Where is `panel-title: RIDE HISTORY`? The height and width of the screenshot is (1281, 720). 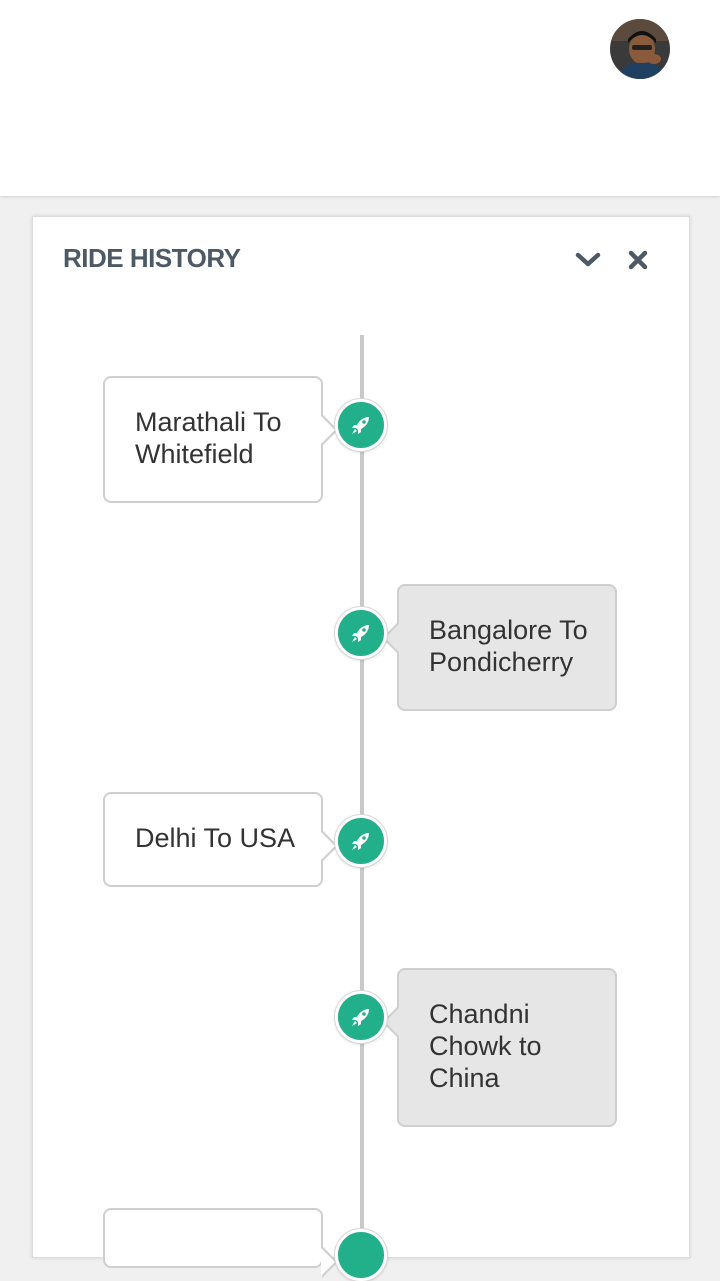 panel-title: RIDE HISTORY is located at coordinates (152, 258).